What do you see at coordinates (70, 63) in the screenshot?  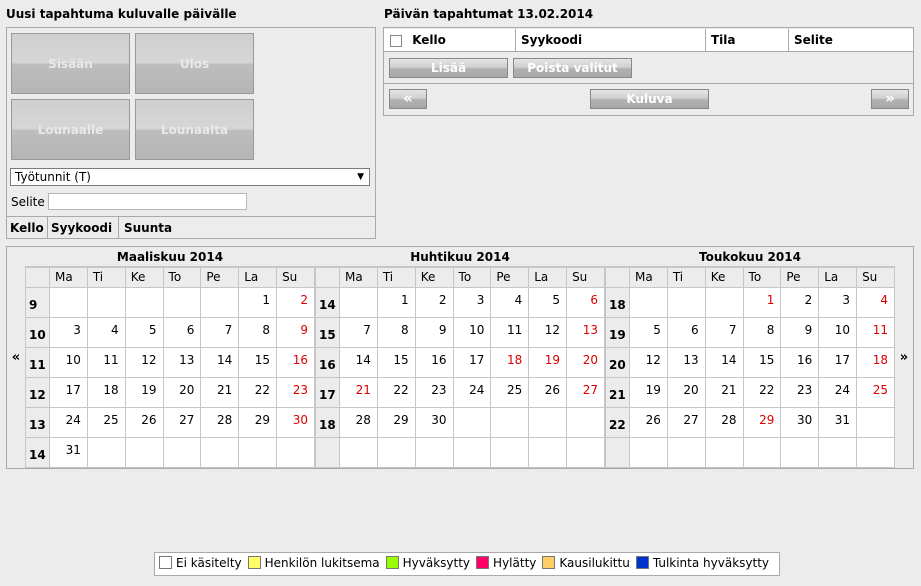 I see `sisaan-button: Sisään` at bounding box center [70, 63].